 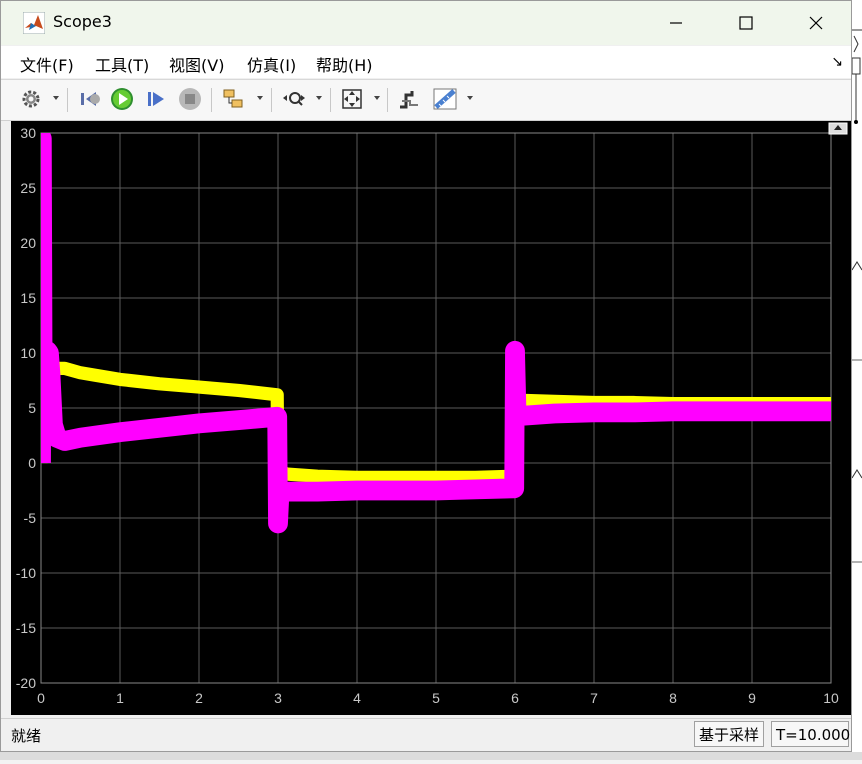 I want to click on fit-dropdown-icon, so click(x=377, y=98).